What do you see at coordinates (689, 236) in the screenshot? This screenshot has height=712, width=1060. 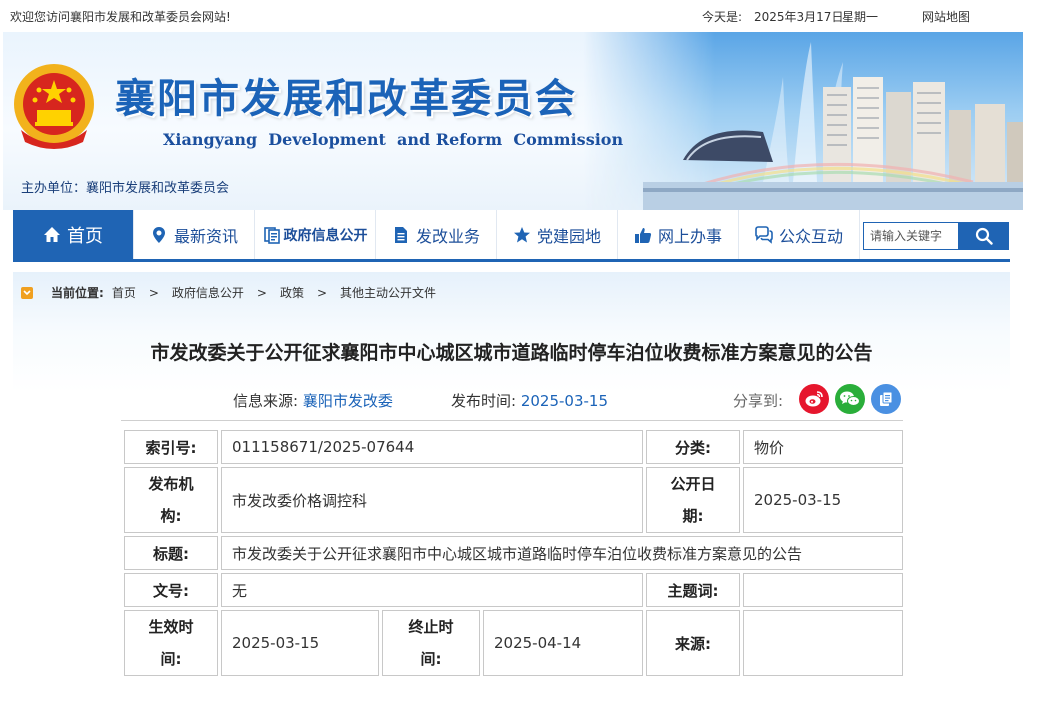 I see `nav-label-online-service: 网上办事` at bounding box center [689, 236].